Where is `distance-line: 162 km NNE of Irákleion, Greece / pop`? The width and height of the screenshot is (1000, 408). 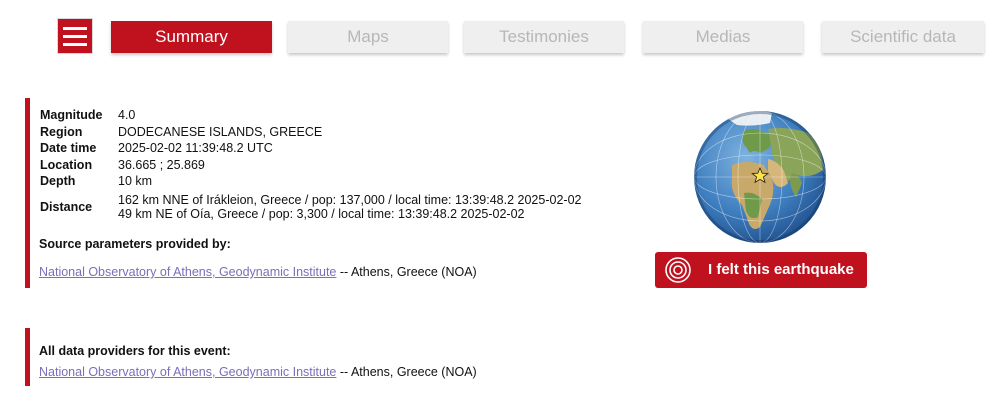 distance-line: 162 km NNE of Irákleion, Greece / pop is located at coordinates (350, 199).